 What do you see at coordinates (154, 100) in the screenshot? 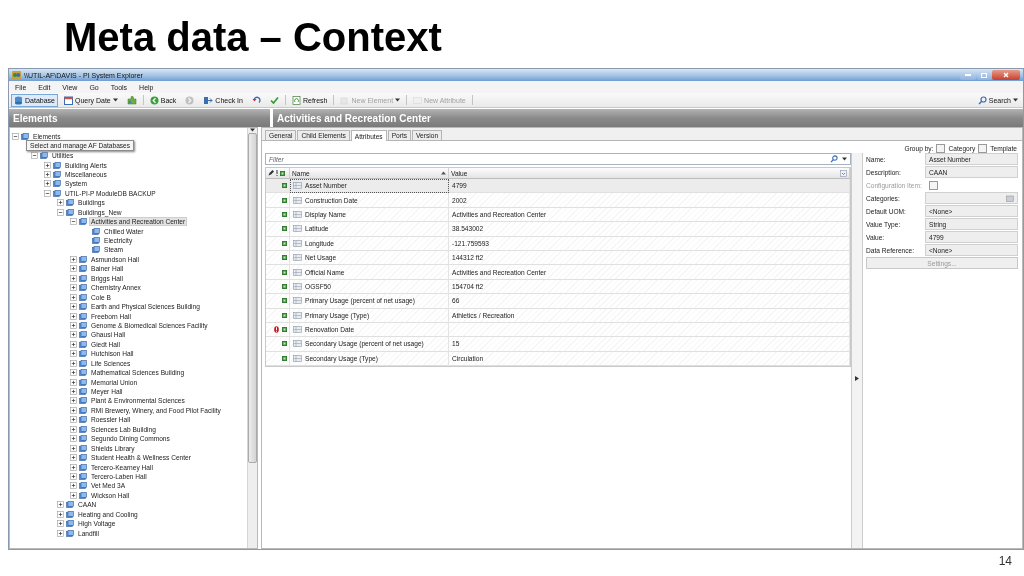
I see `back-icon` at bounding box center [154, 100].